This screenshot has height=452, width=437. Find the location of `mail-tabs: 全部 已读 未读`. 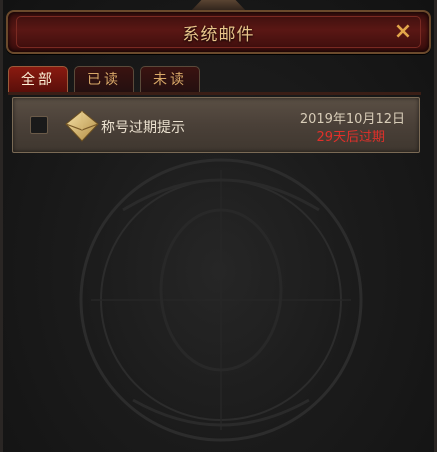

mail-tabs: 全部 已读 未读 is located at coordinates (220, 80).